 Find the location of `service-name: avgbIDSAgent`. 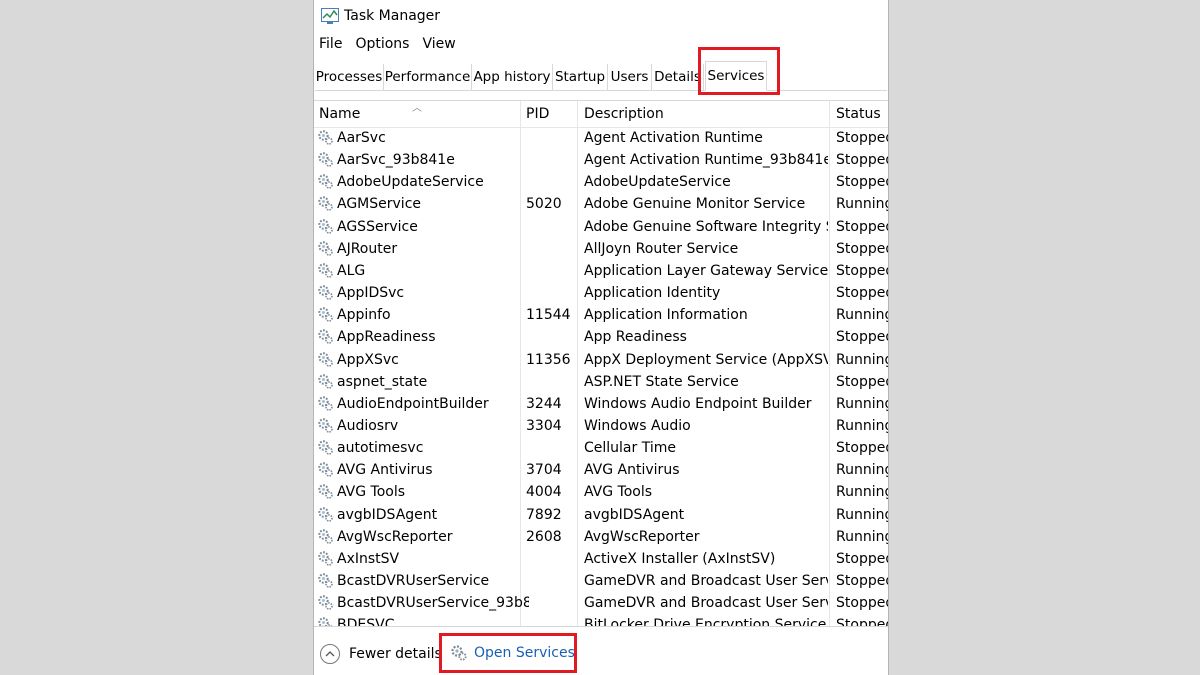

service-name: avgbIDSAgent is located at coordinates (387, 514).